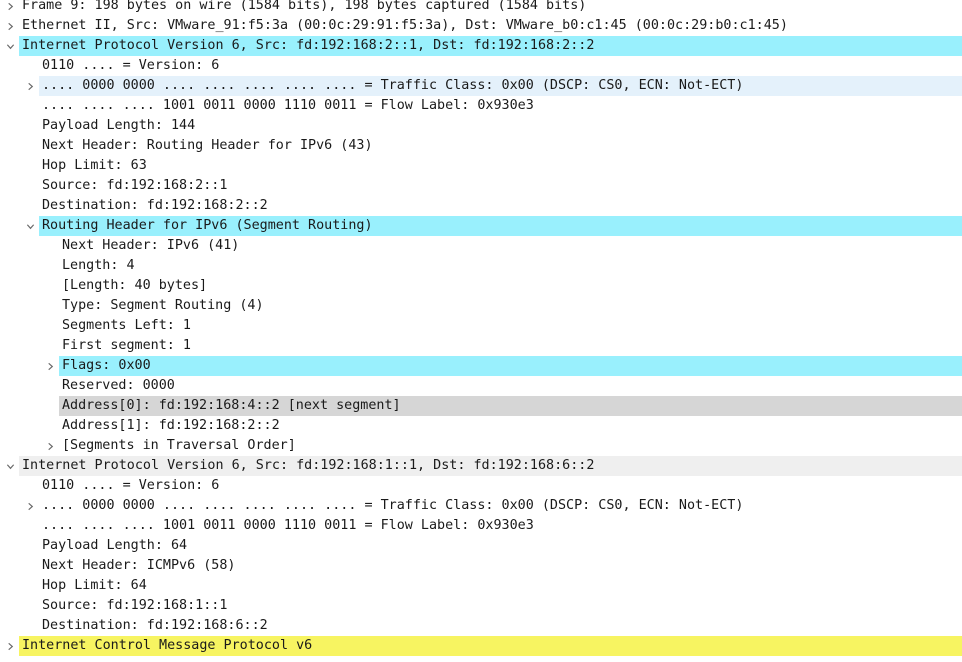  Describe the element at coordinates (163, 305) in the screenshot. I see `row-label: Type: Segment Routing (4)` at that location.